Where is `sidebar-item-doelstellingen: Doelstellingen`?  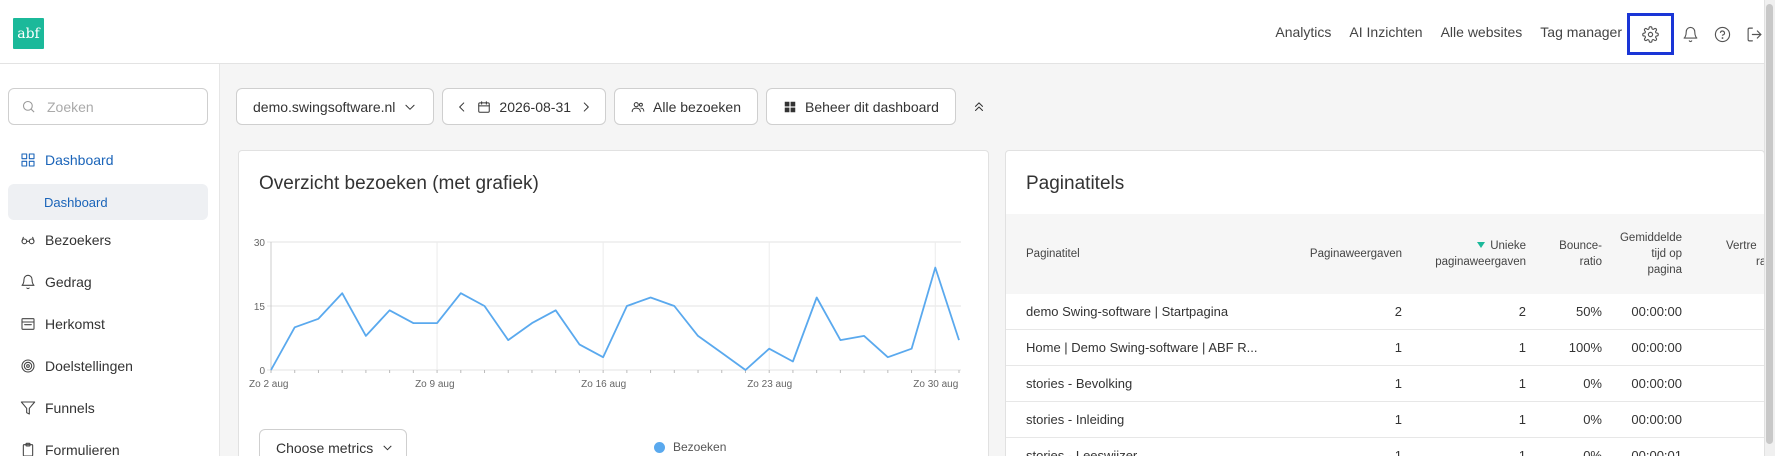 sidebar-item-doelstellingen: Doelstellingen is located at coordinates (76, 366).